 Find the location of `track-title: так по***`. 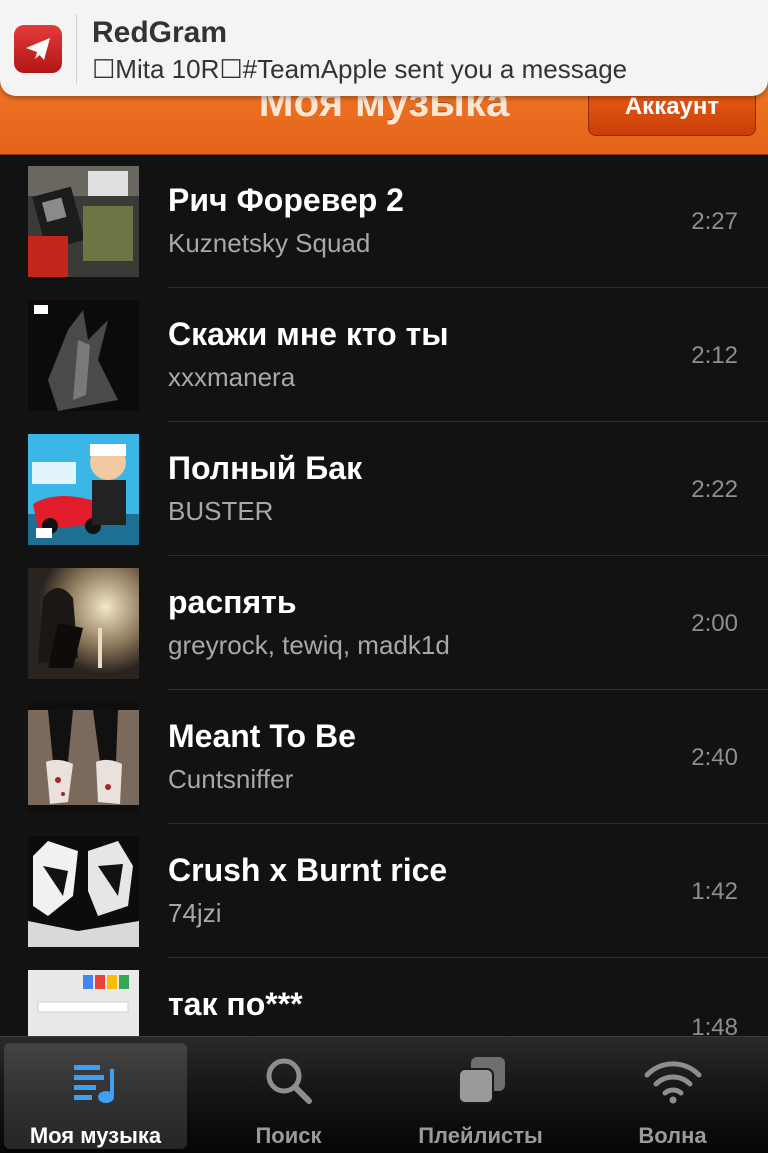

track-title: так по*** is located at coordinates (235, 1004).